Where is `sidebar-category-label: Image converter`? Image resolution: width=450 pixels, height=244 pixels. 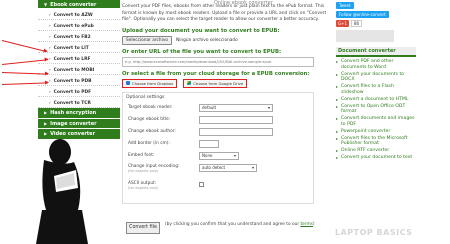 sidebar-category-label: Image converter is located at coordinates (73, 123).